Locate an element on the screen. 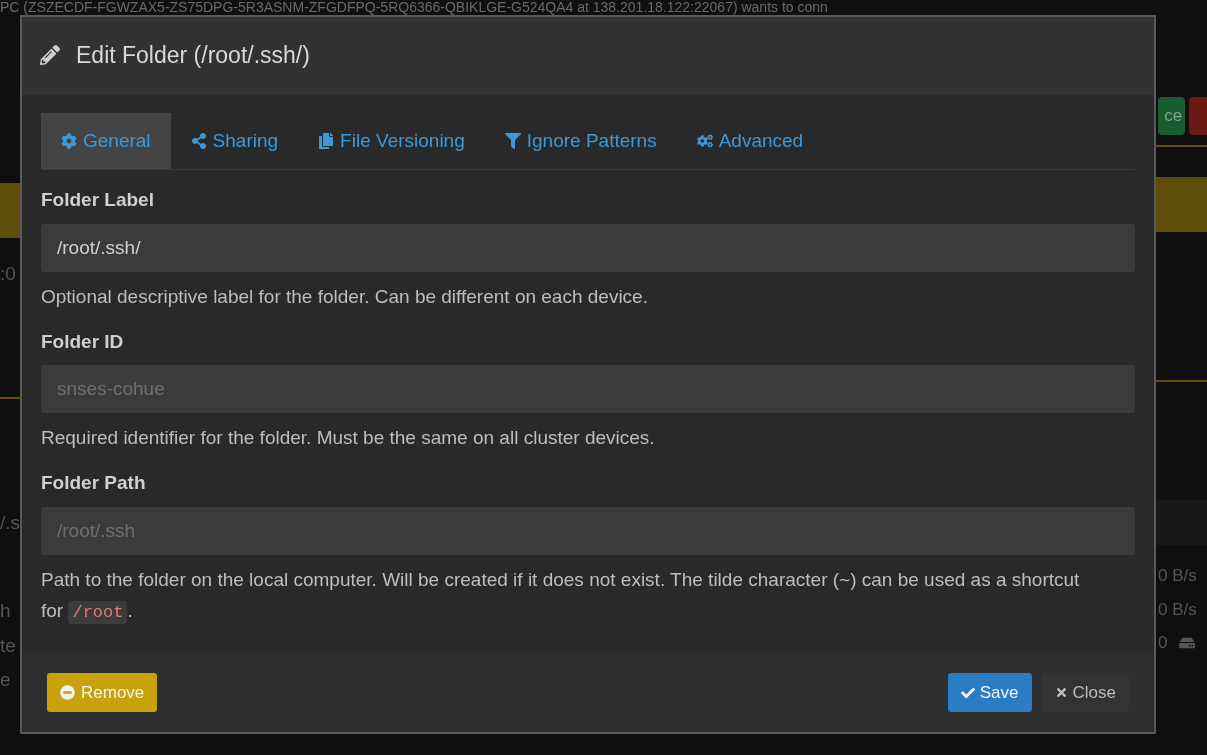  tab: File Versioning is located at coordinates (391, 141).